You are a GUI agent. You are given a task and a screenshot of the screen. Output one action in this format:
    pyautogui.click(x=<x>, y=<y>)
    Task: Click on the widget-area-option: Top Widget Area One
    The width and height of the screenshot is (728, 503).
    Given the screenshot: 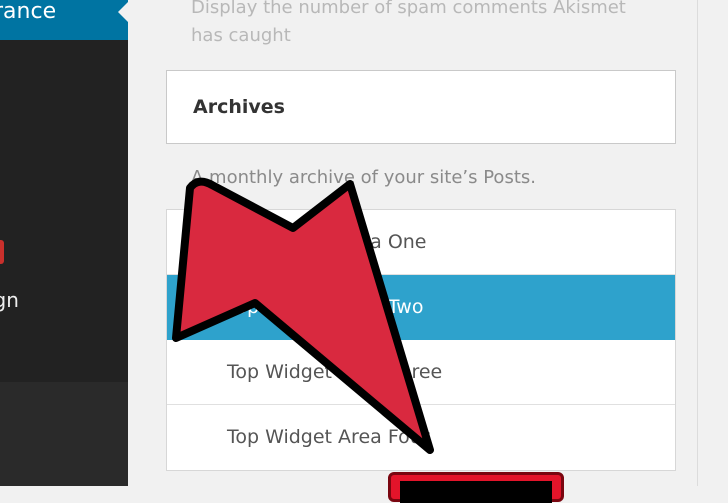 What is the action you would take?
    pyautogui.click(x=421, y=242)
    